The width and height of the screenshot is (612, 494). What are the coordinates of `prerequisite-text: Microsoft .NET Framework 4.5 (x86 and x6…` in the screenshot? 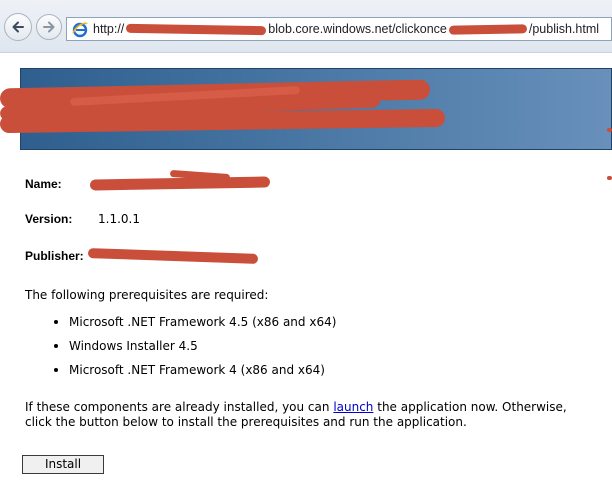 It's located at (203, 322).